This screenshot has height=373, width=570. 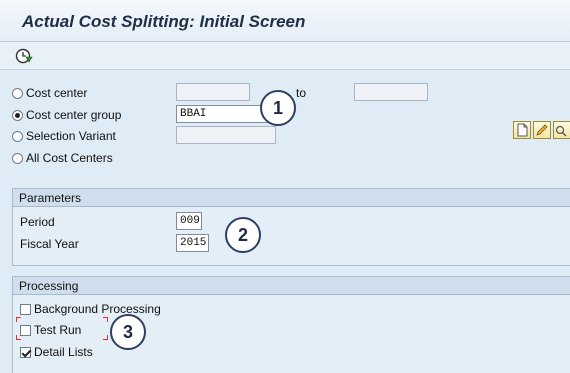 I want to click on callout-2: 2, so click(x=243, y=235).